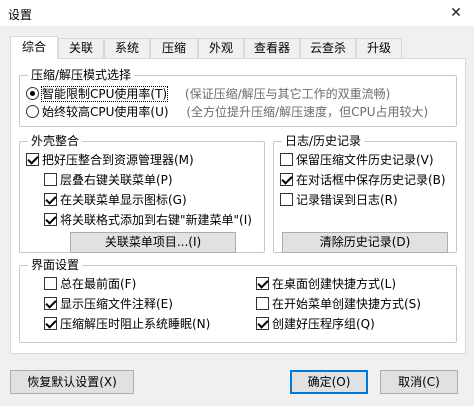 The width and height of the screenshot is (474, 406). I want to click on title-bar: 设置 ✕, so click(237, 13).